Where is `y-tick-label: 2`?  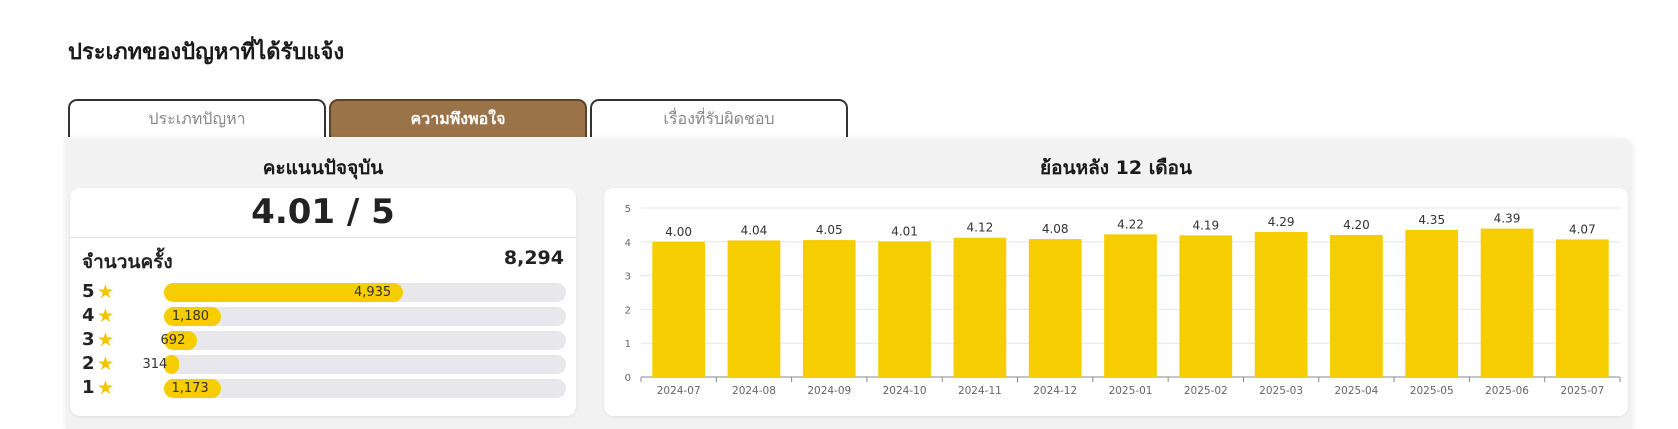 y-tick-label: 2 is located at coordinates (628, 310).